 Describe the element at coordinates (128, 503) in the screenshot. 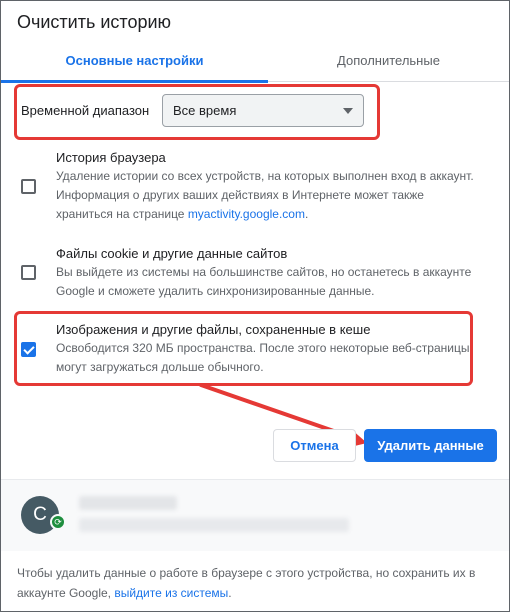

I see `account-name-blurred` at that location.